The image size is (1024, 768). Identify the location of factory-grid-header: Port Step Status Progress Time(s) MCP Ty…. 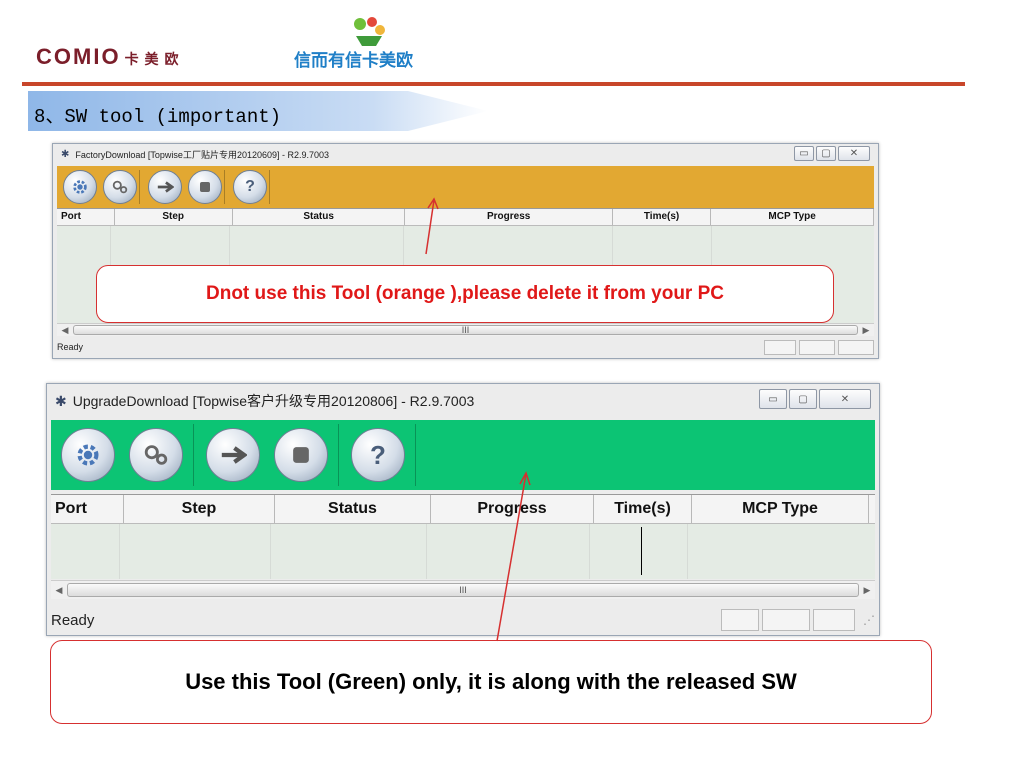
(465, 217).